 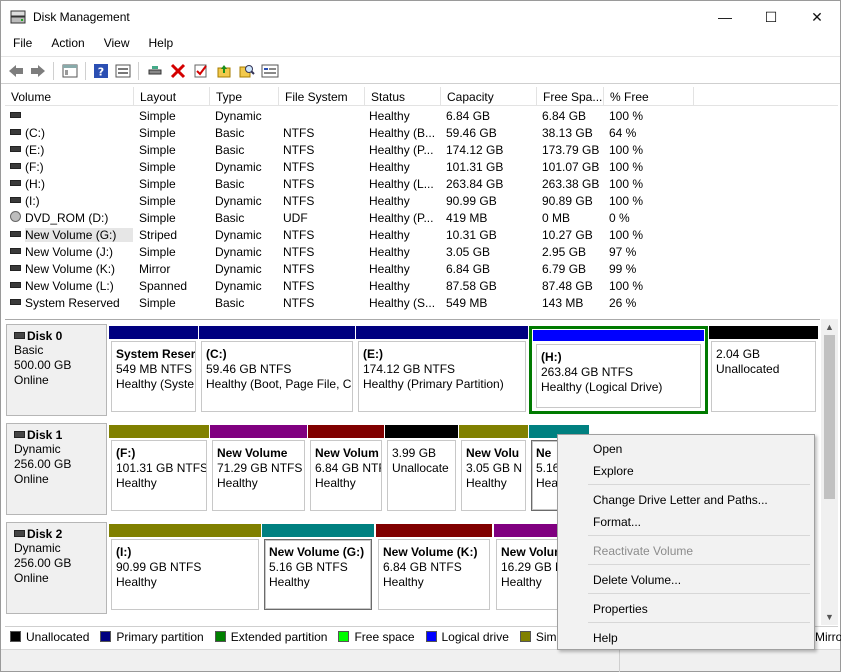 What do you see at coordinates (56, 469) in the screenshot?
I see `disk-label: Disk 1 Dynamic 256.00 GB Online` at bounding box center [56, 469].